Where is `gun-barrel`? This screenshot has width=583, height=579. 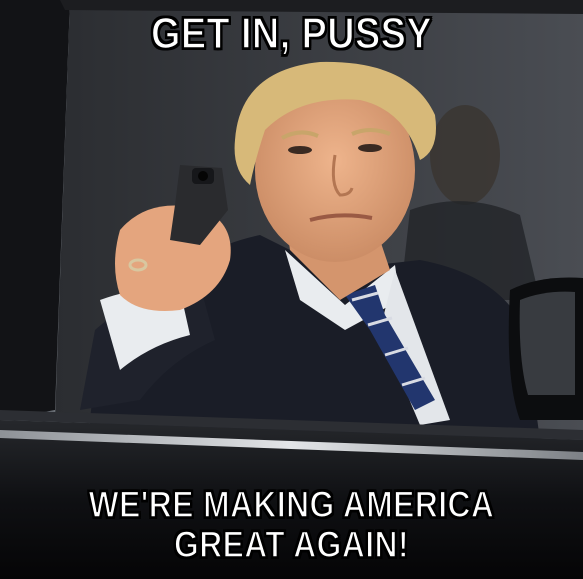 gun-barrel is located at coordinates (203, 176).